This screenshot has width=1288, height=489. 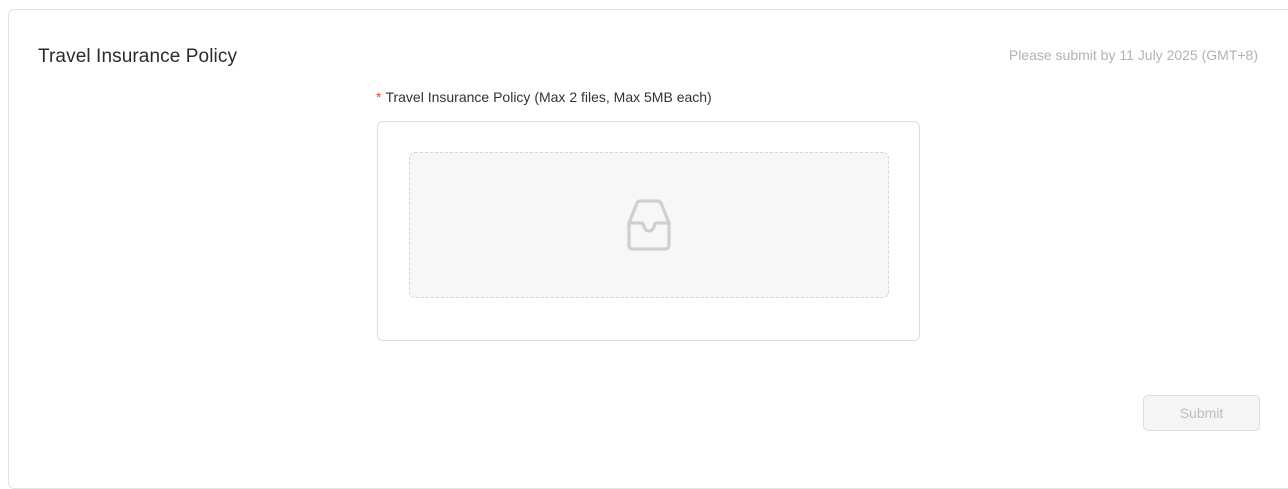 I want to click on submit-button: Submit, so click(x=1201, y=413).